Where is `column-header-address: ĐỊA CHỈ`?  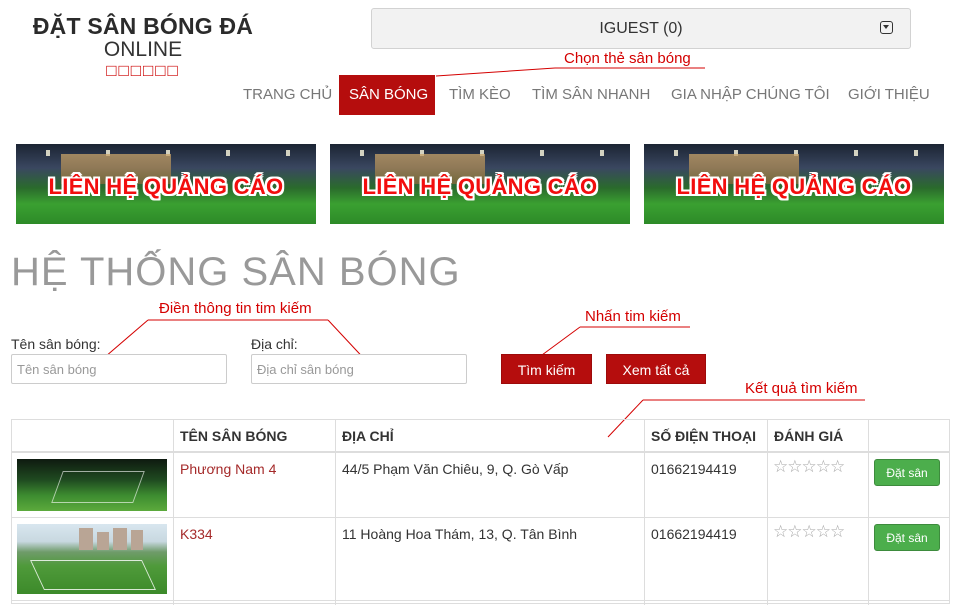 column-header-address: ĐỊA CHỈ is located at coordinates (368, 436).